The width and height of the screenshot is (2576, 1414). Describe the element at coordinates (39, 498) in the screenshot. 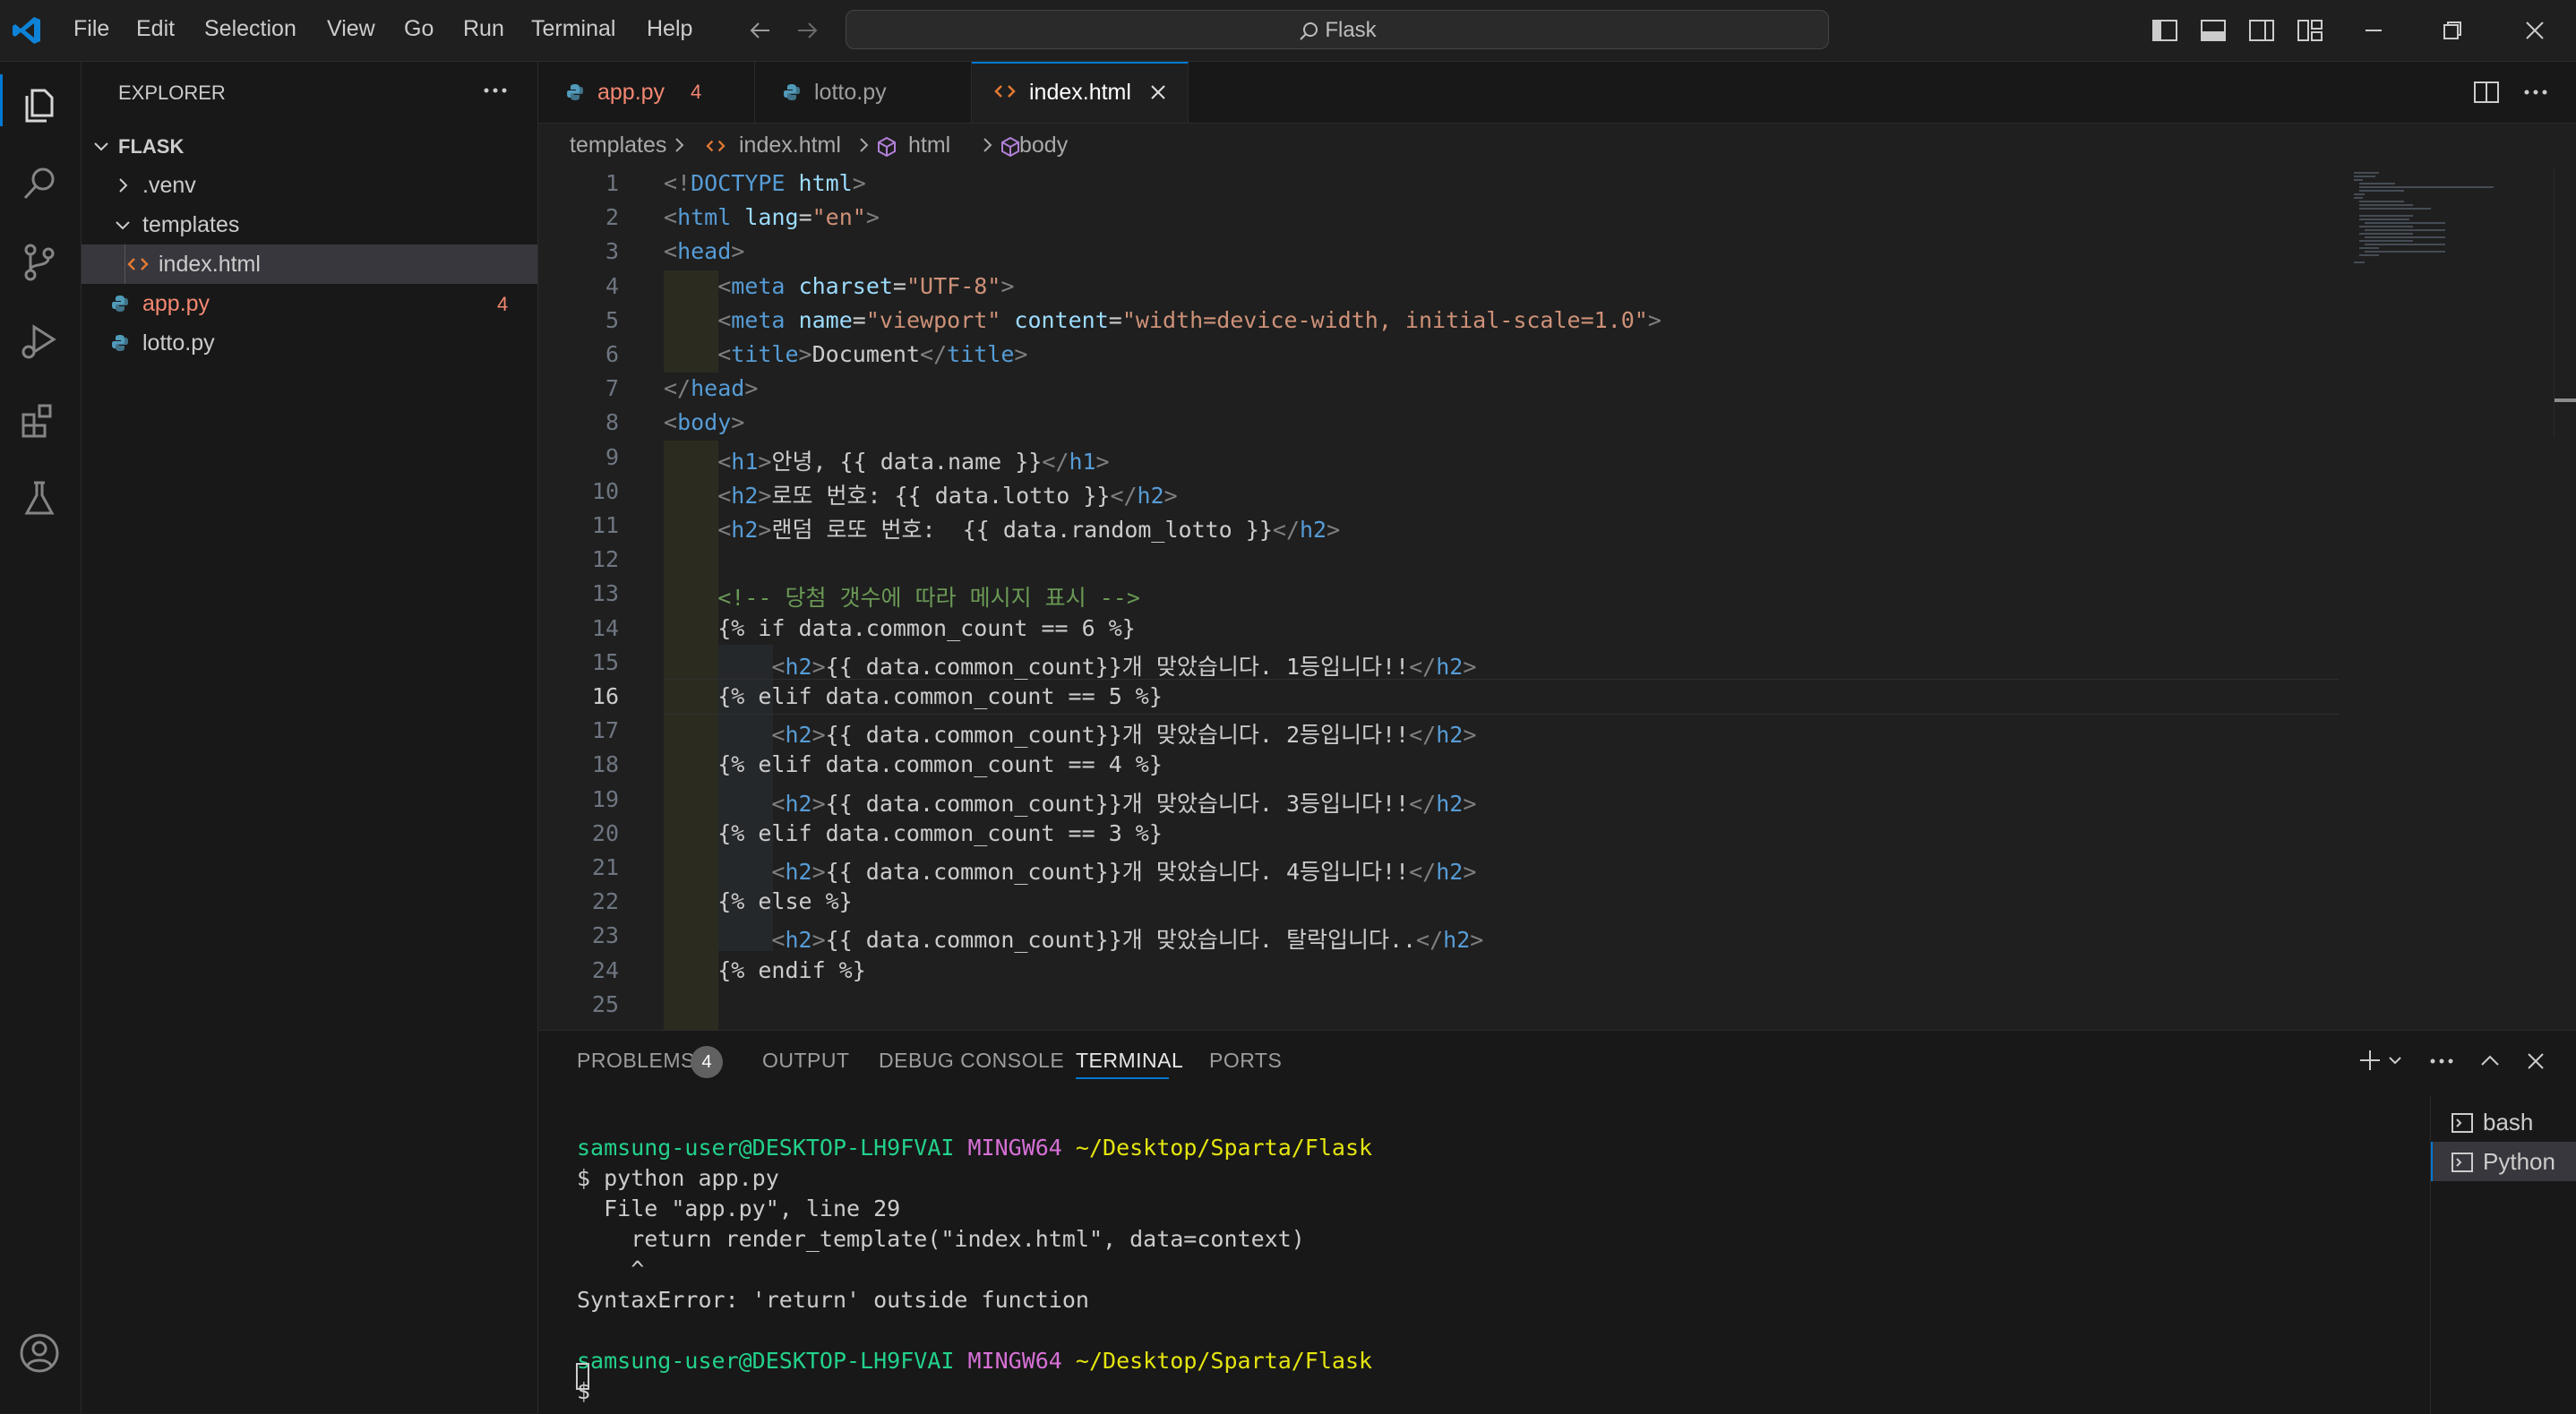

I see `testing-icon` at that location.